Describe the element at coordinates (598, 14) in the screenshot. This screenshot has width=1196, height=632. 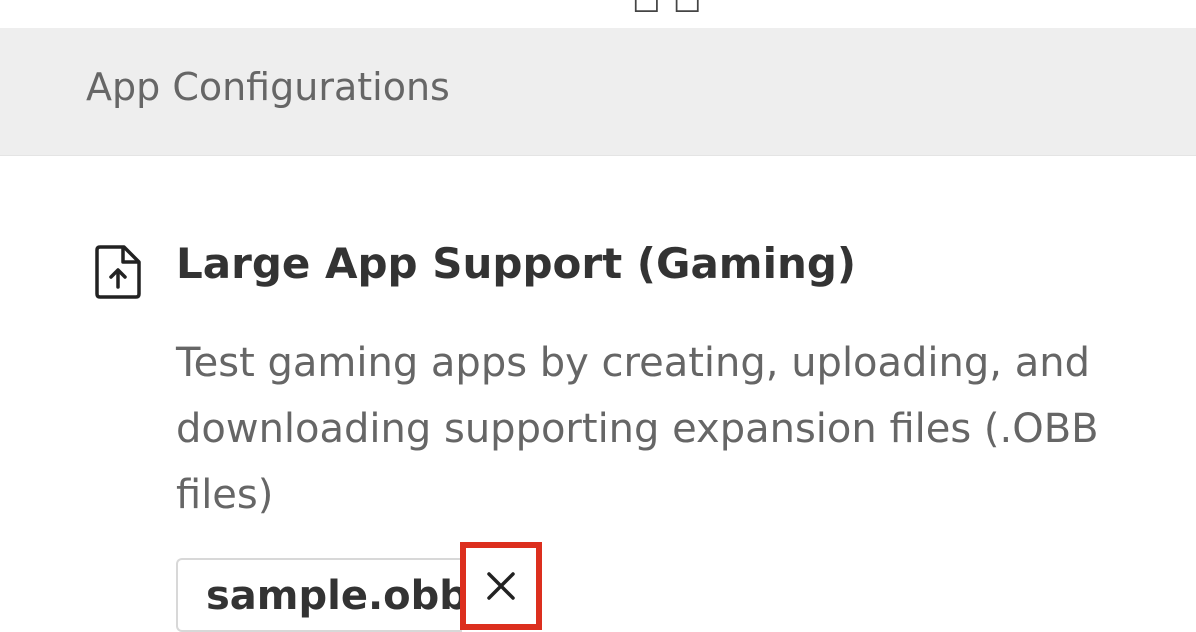
I see `top-edge-cropped-content: ☐ ☐` at that location.